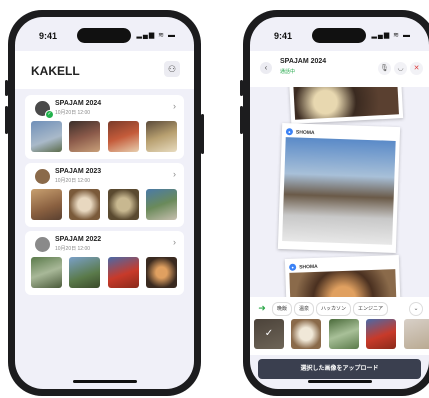 This screenshot has height=398, width=429. Describe the element at coordinates (78, 171) in the screenshot. I see `event-name: SPAJAM 2023` at that location.